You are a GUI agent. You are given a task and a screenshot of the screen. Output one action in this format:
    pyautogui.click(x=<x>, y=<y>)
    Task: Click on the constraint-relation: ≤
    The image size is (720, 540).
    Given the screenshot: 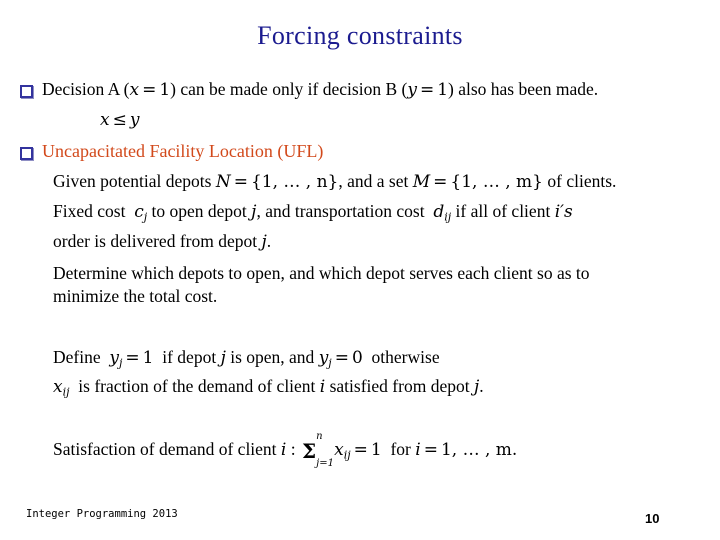 What is the action you would take?
    pyautogui.click(x=119, y=120)
    